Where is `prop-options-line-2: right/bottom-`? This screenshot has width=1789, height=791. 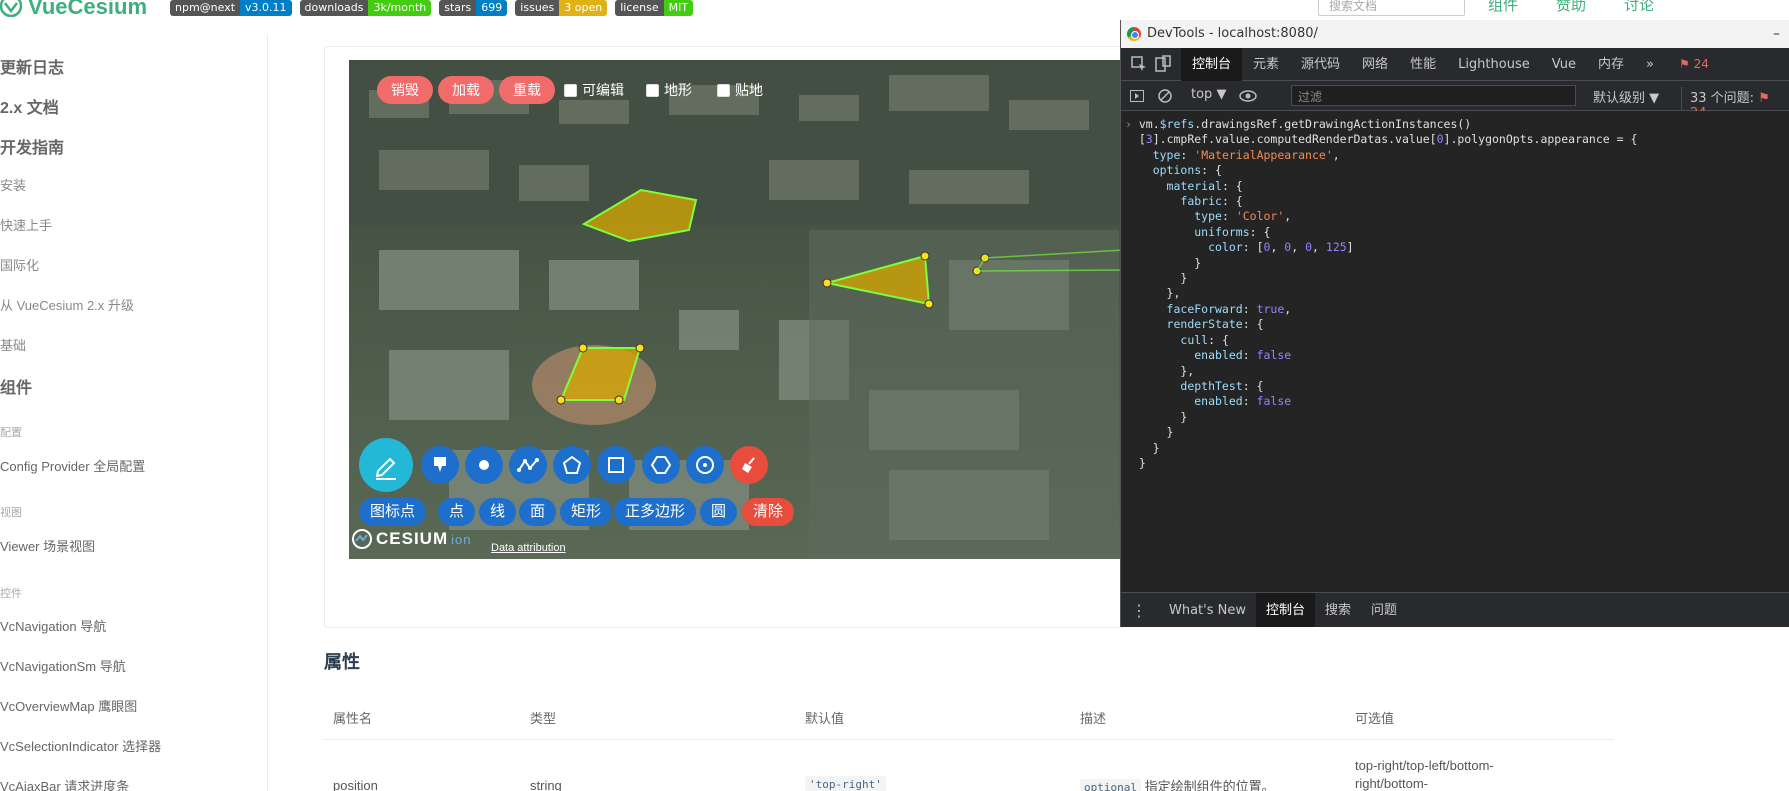
prop-options-line-2: right/bottom- is located at coordinates (1391, 783).